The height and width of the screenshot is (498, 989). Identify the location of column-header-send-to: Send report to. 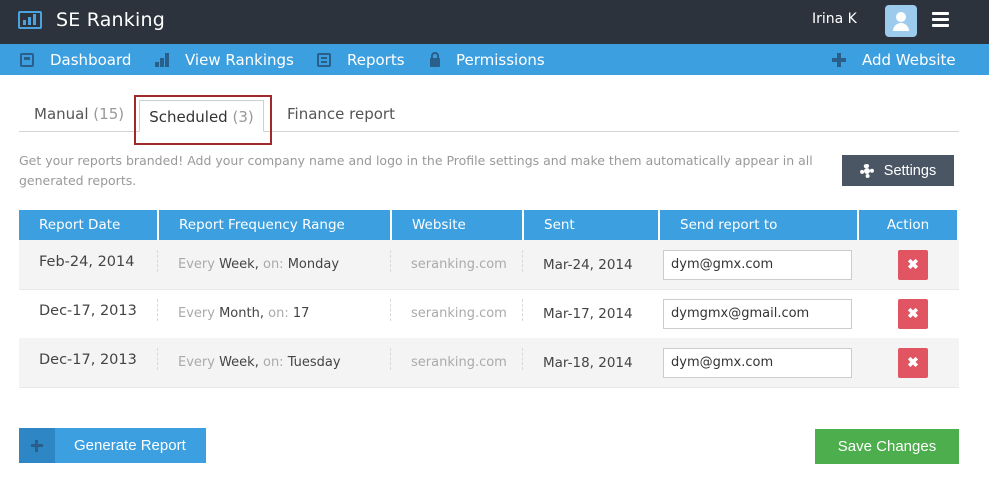
(758, 225).